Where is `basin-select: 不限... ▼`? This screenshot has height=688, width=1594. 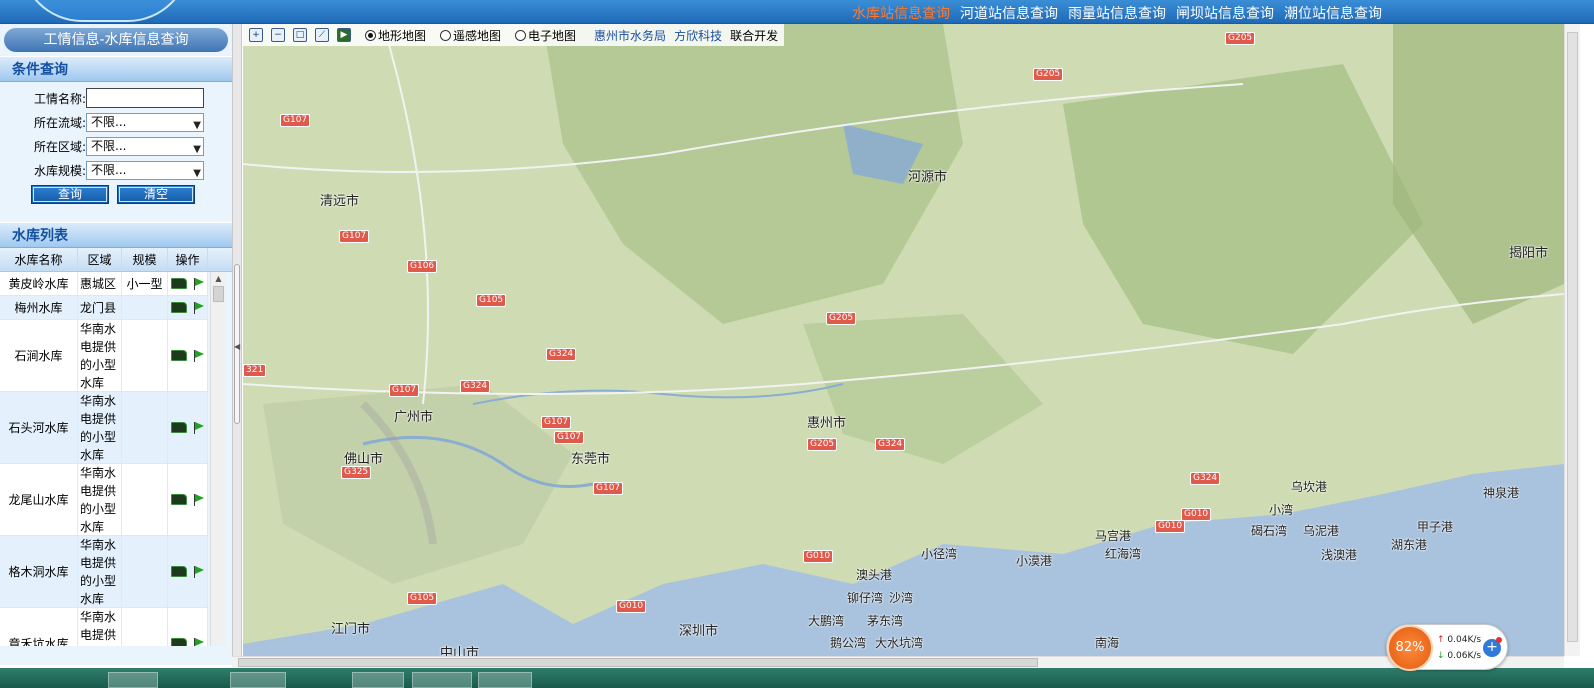 basin-select: 不限... ▼ is located at coordinates (145, 122).